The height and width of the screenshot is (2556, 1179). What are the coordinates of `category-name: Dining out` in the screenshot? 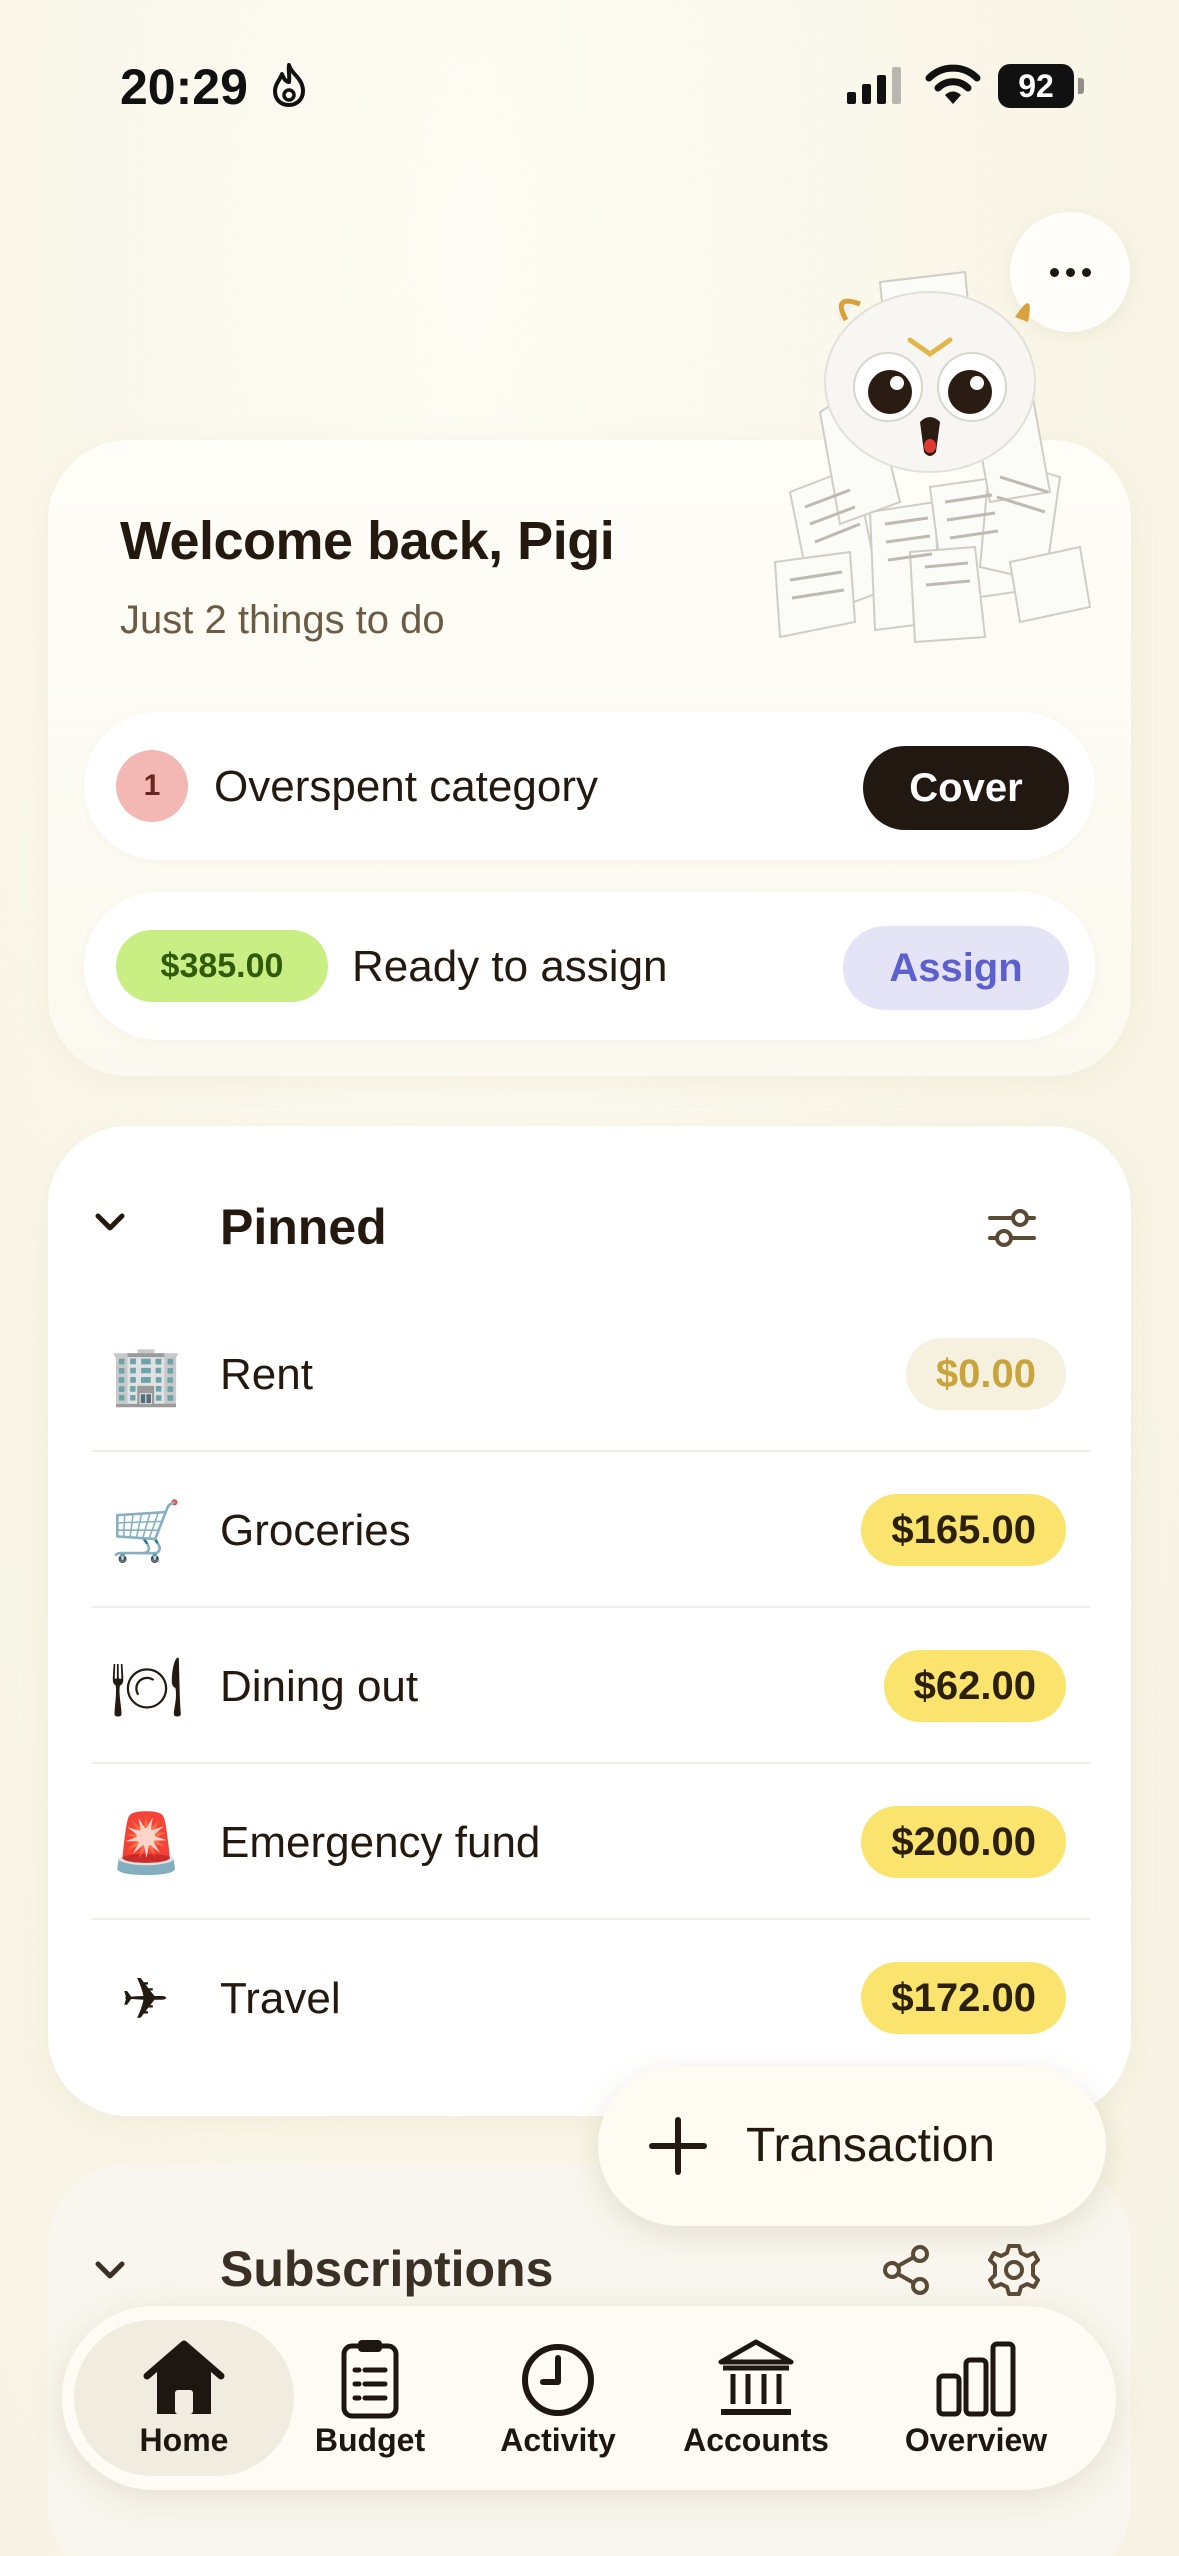 It's located at (319, 1686).